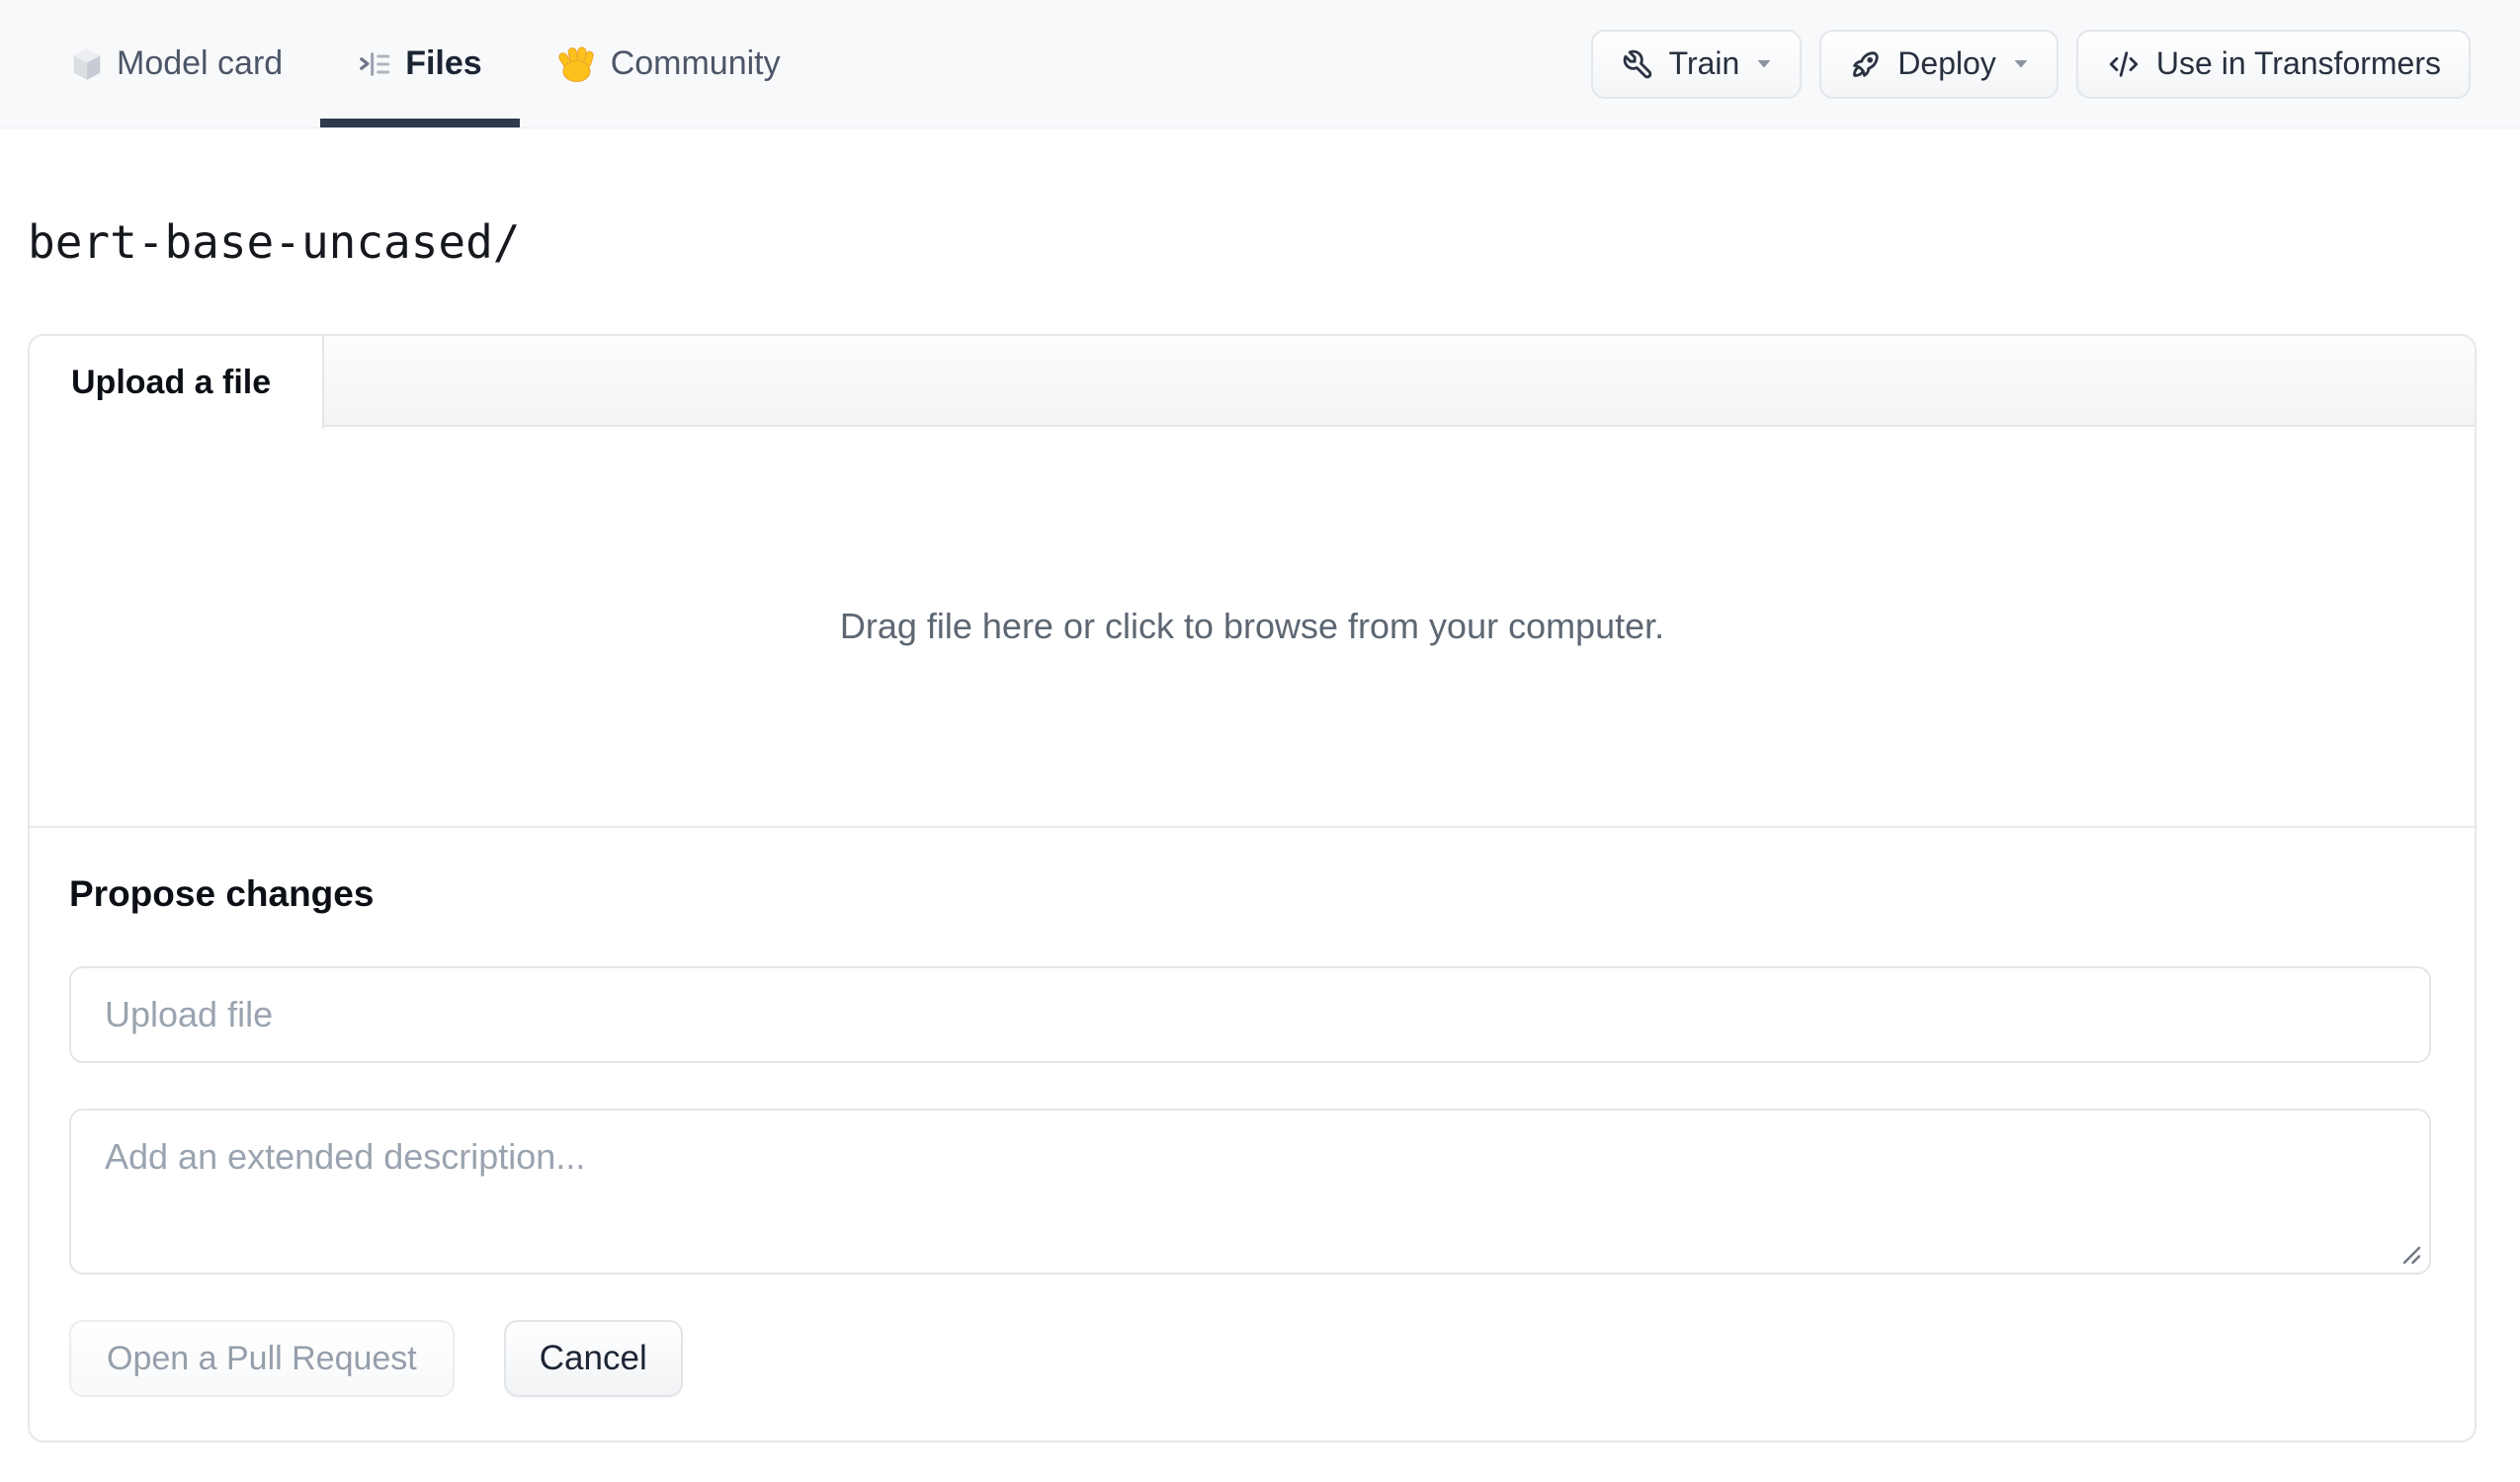 This screenshot has height=1482, width=2520. I want to click on use-in-transformers-button: Use in Transformers, so click(2273, 64).